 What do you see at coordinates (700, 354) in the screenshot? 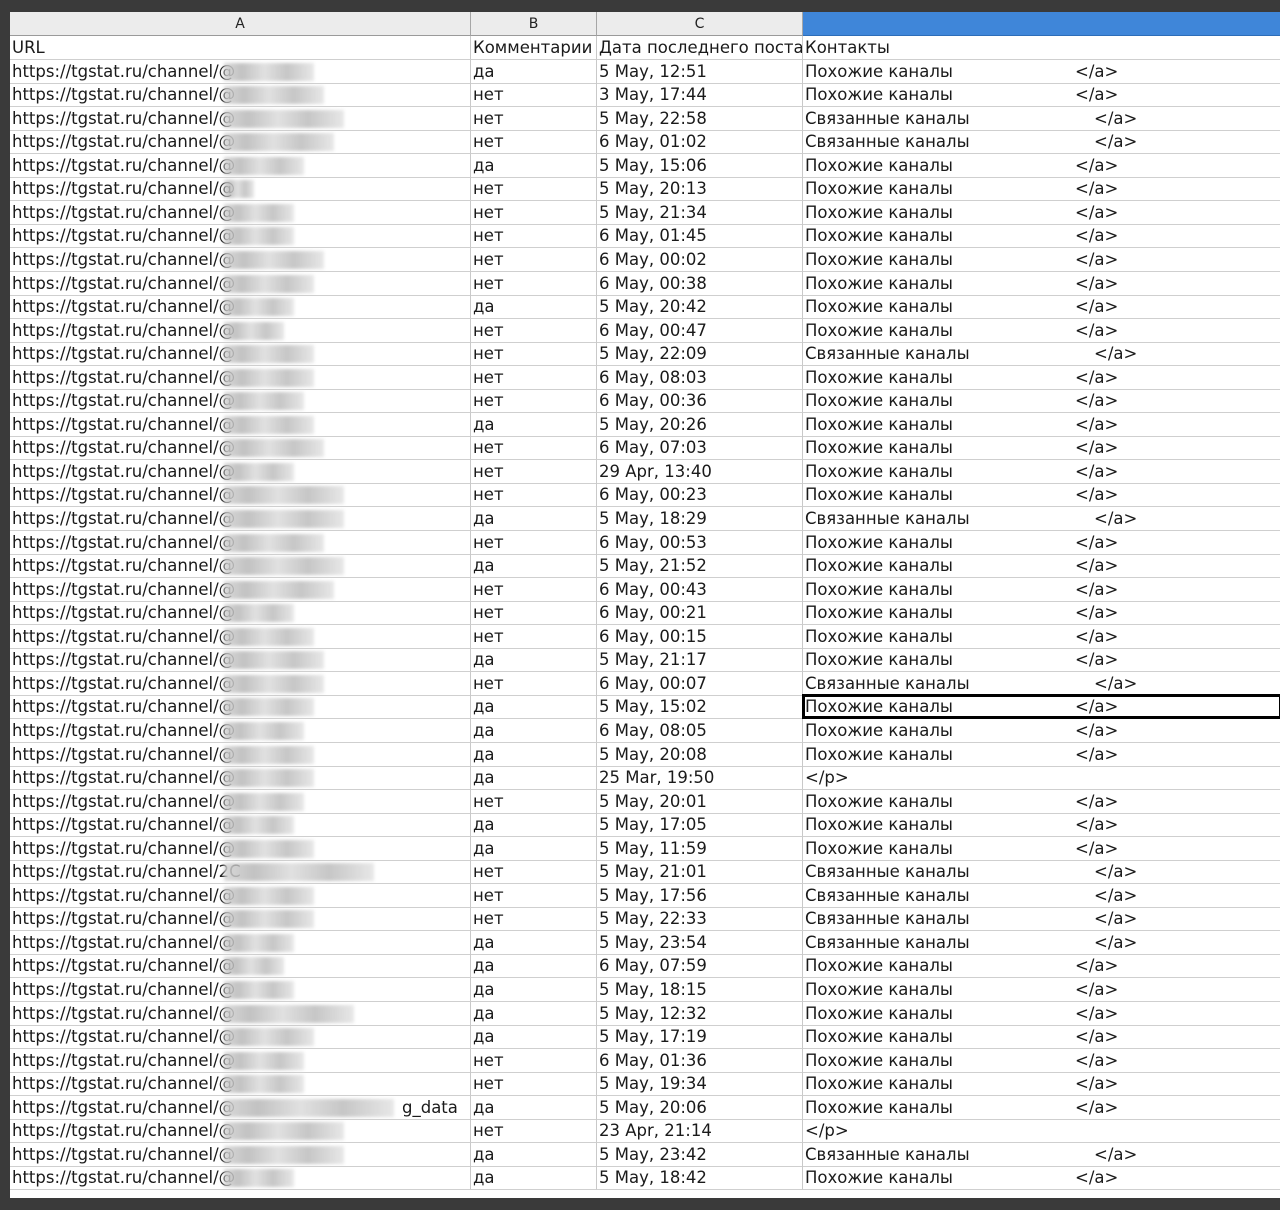
I see `last-post-date-cell: 5 May, 22:09` at bounding box center [700, 354].